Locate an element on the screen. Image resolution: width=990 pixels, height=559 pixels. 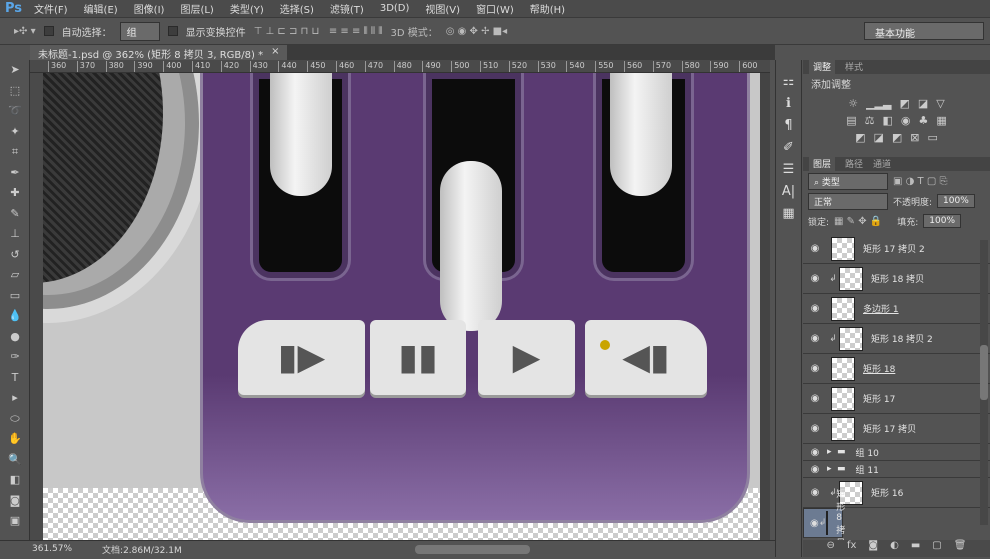
tab-layers: 图层 is located at coordinates (822, 164).